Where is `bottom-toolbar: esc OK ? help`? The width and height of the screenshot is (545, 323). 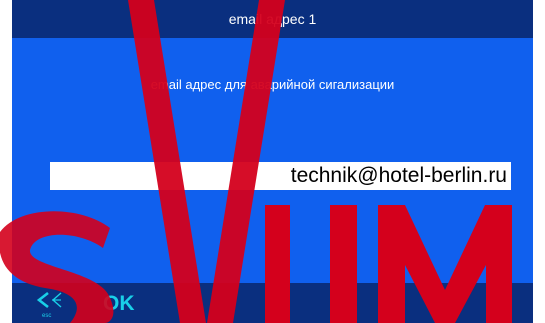 bottom-toolbar: esc OK ? help is located at coordinates (272, 303).